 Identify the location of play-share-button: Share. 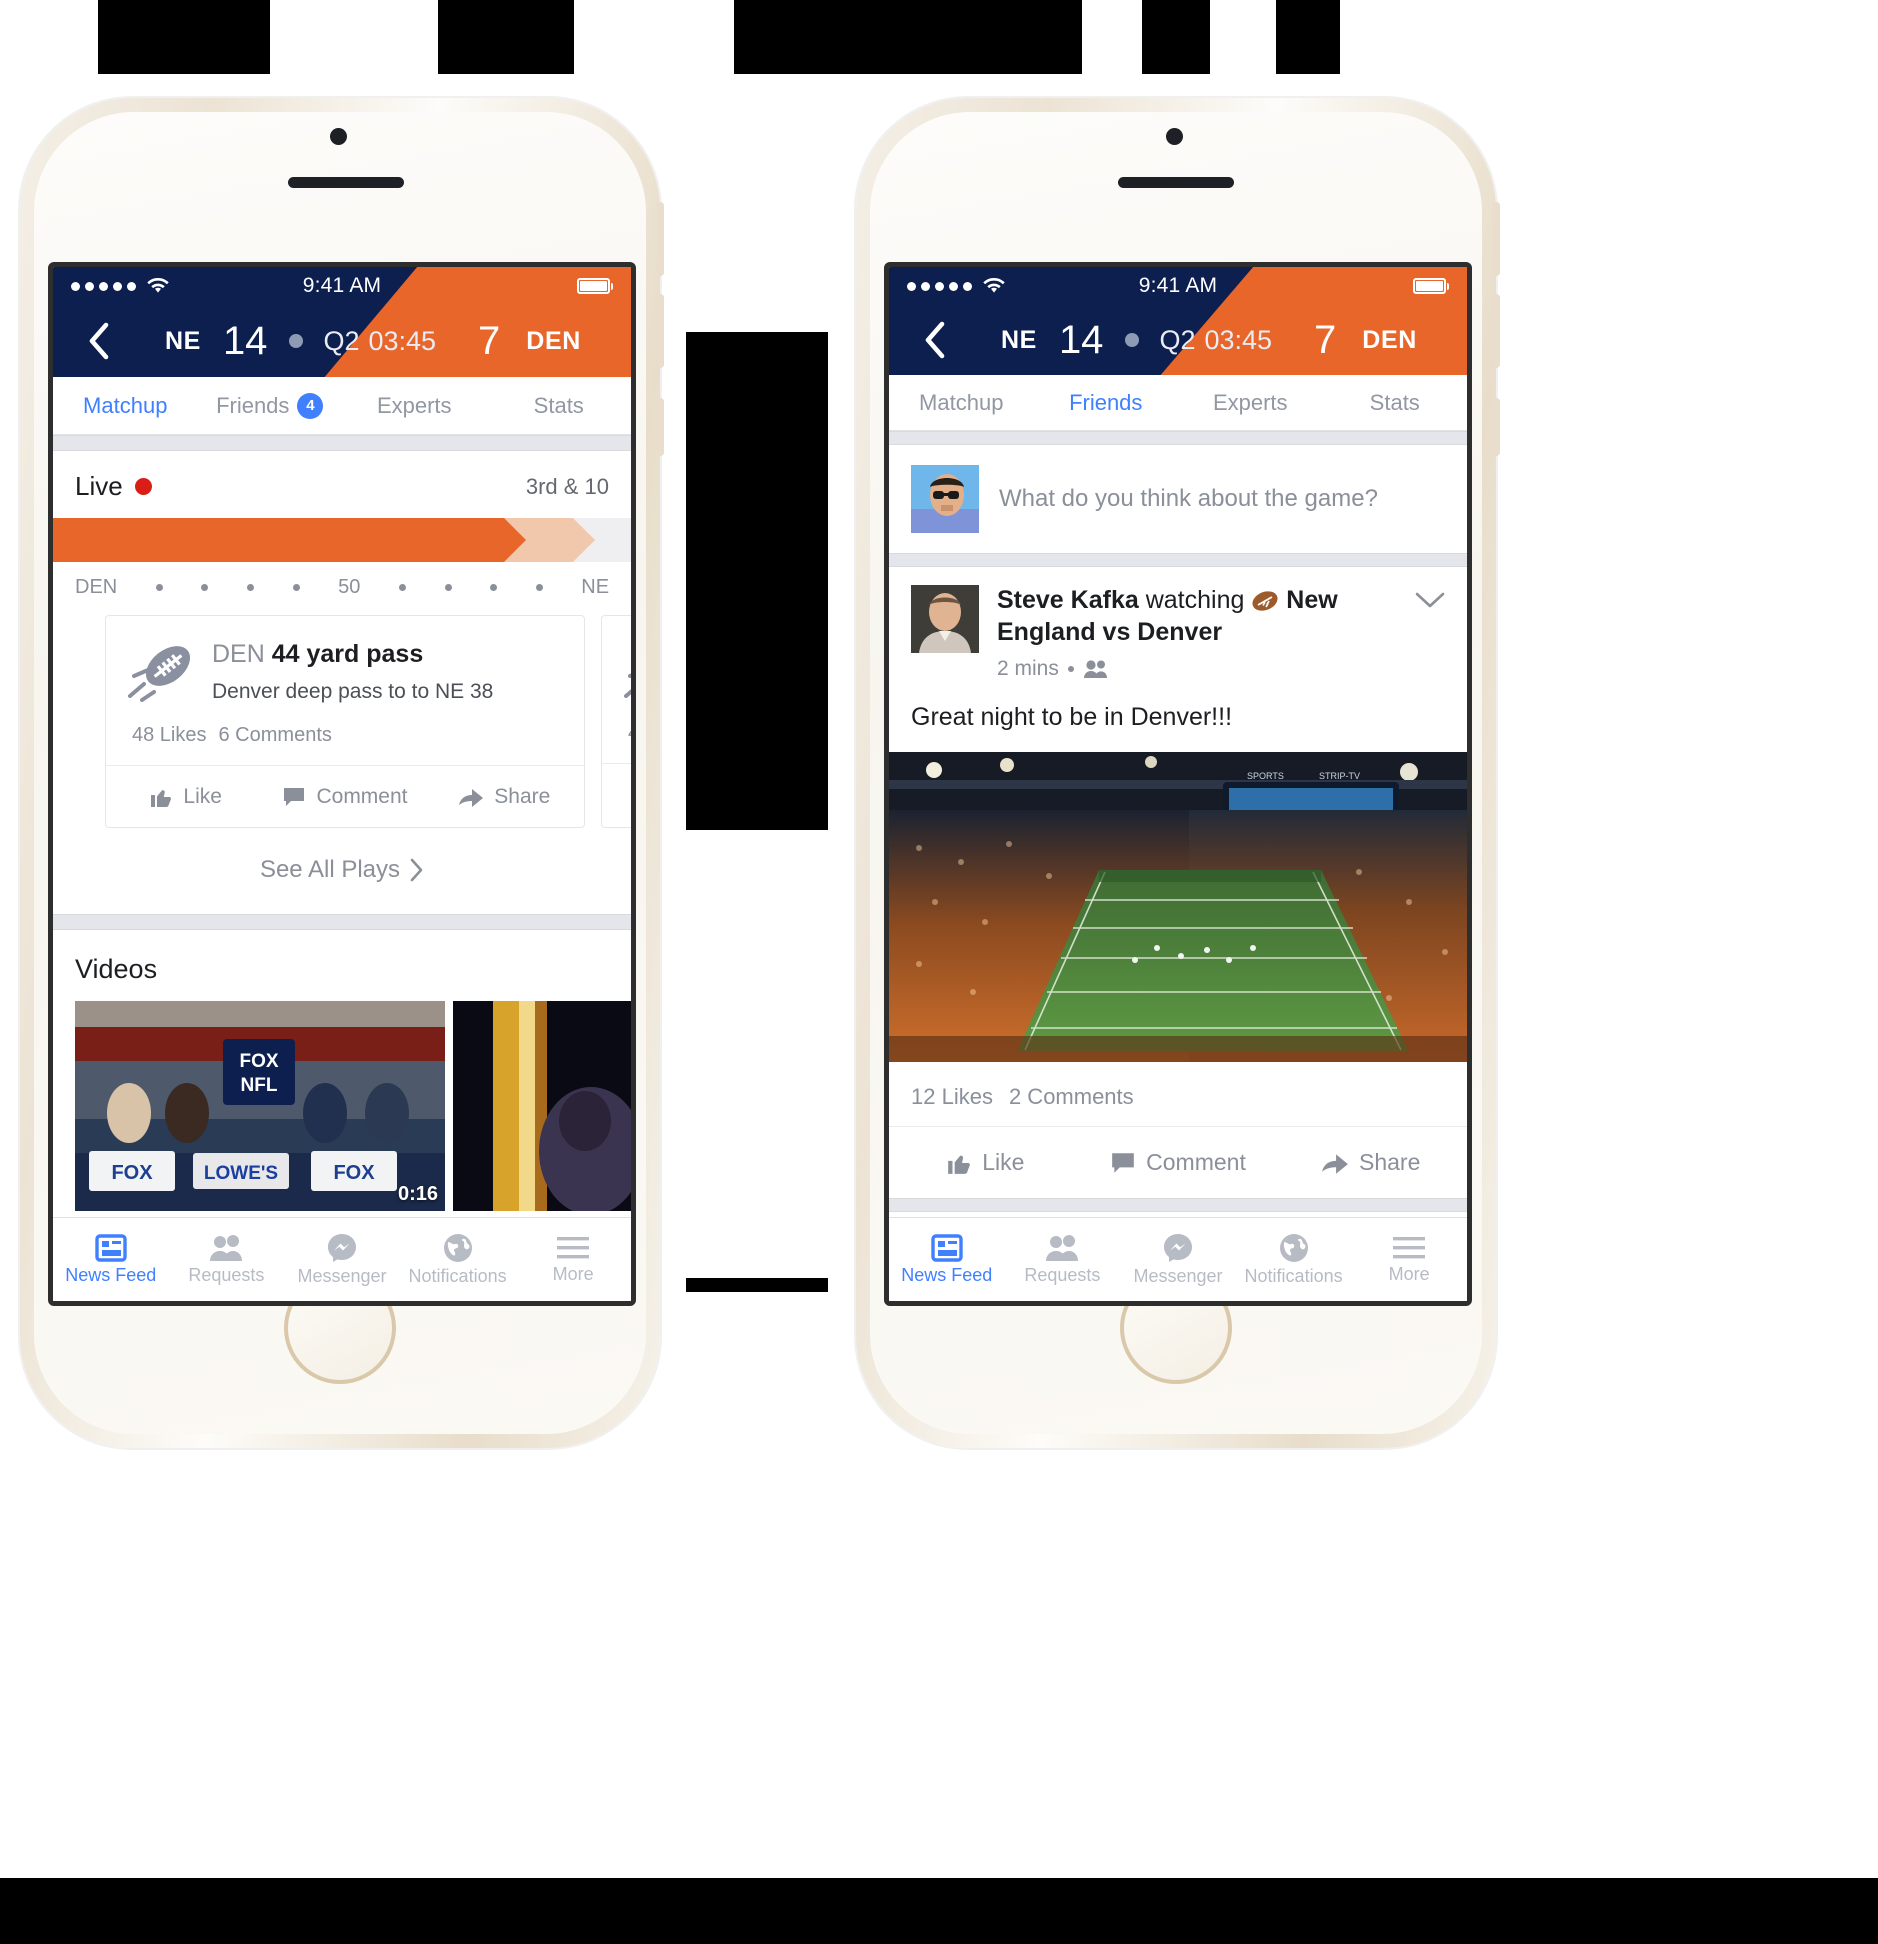
(504, 796).